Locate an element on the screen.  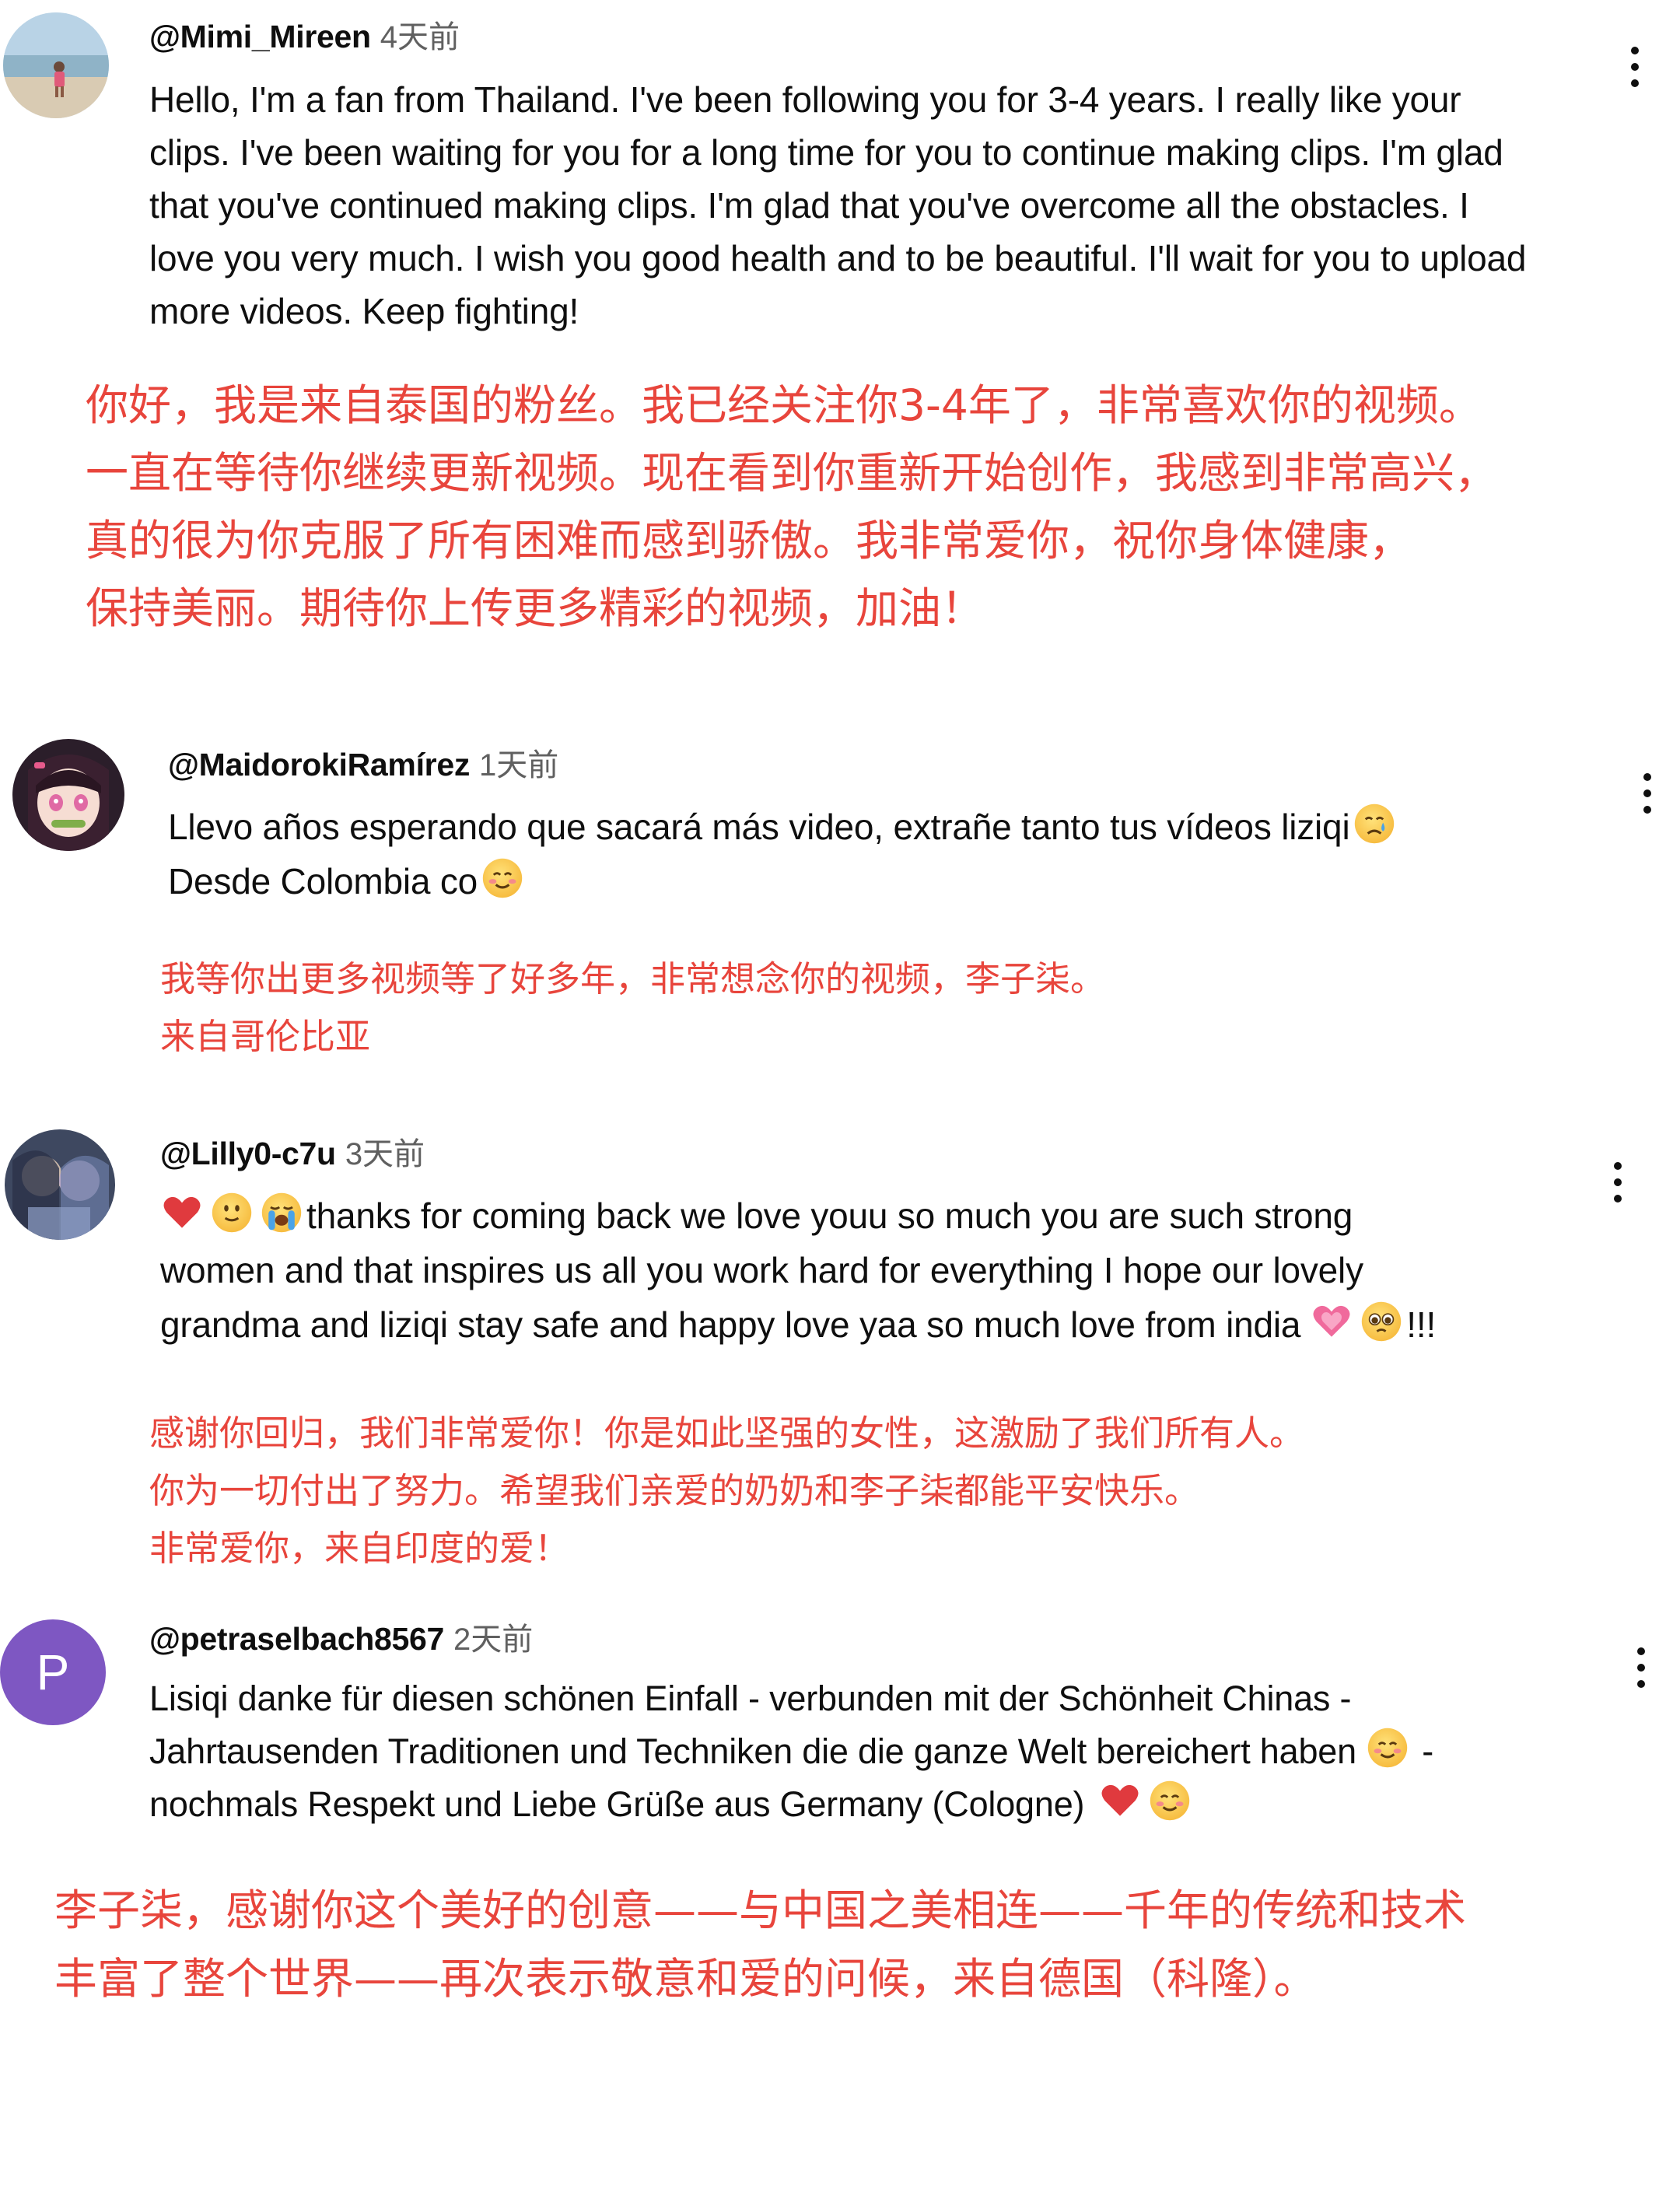
comment-author: @MaidorokiRamírez is located at coordinates (319, 764).